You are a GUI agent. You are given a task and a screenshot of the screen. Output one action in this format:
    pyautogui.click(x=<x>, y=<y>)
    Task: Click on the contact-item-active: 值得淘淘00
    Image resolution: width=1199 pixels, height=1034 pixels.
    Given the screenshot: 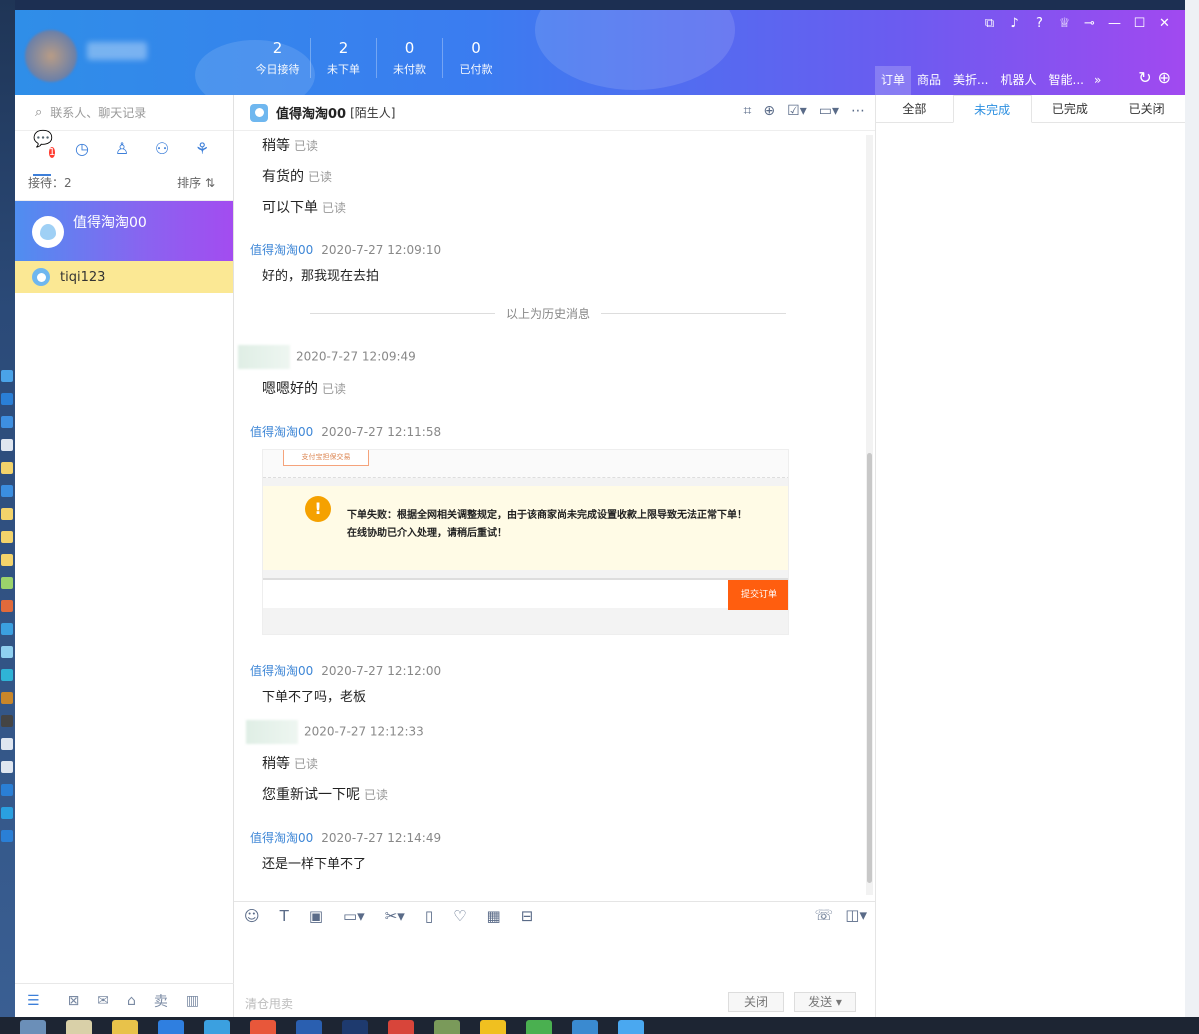 What is the action you would take?
    pyautogui.click(x=124, y=231)
    